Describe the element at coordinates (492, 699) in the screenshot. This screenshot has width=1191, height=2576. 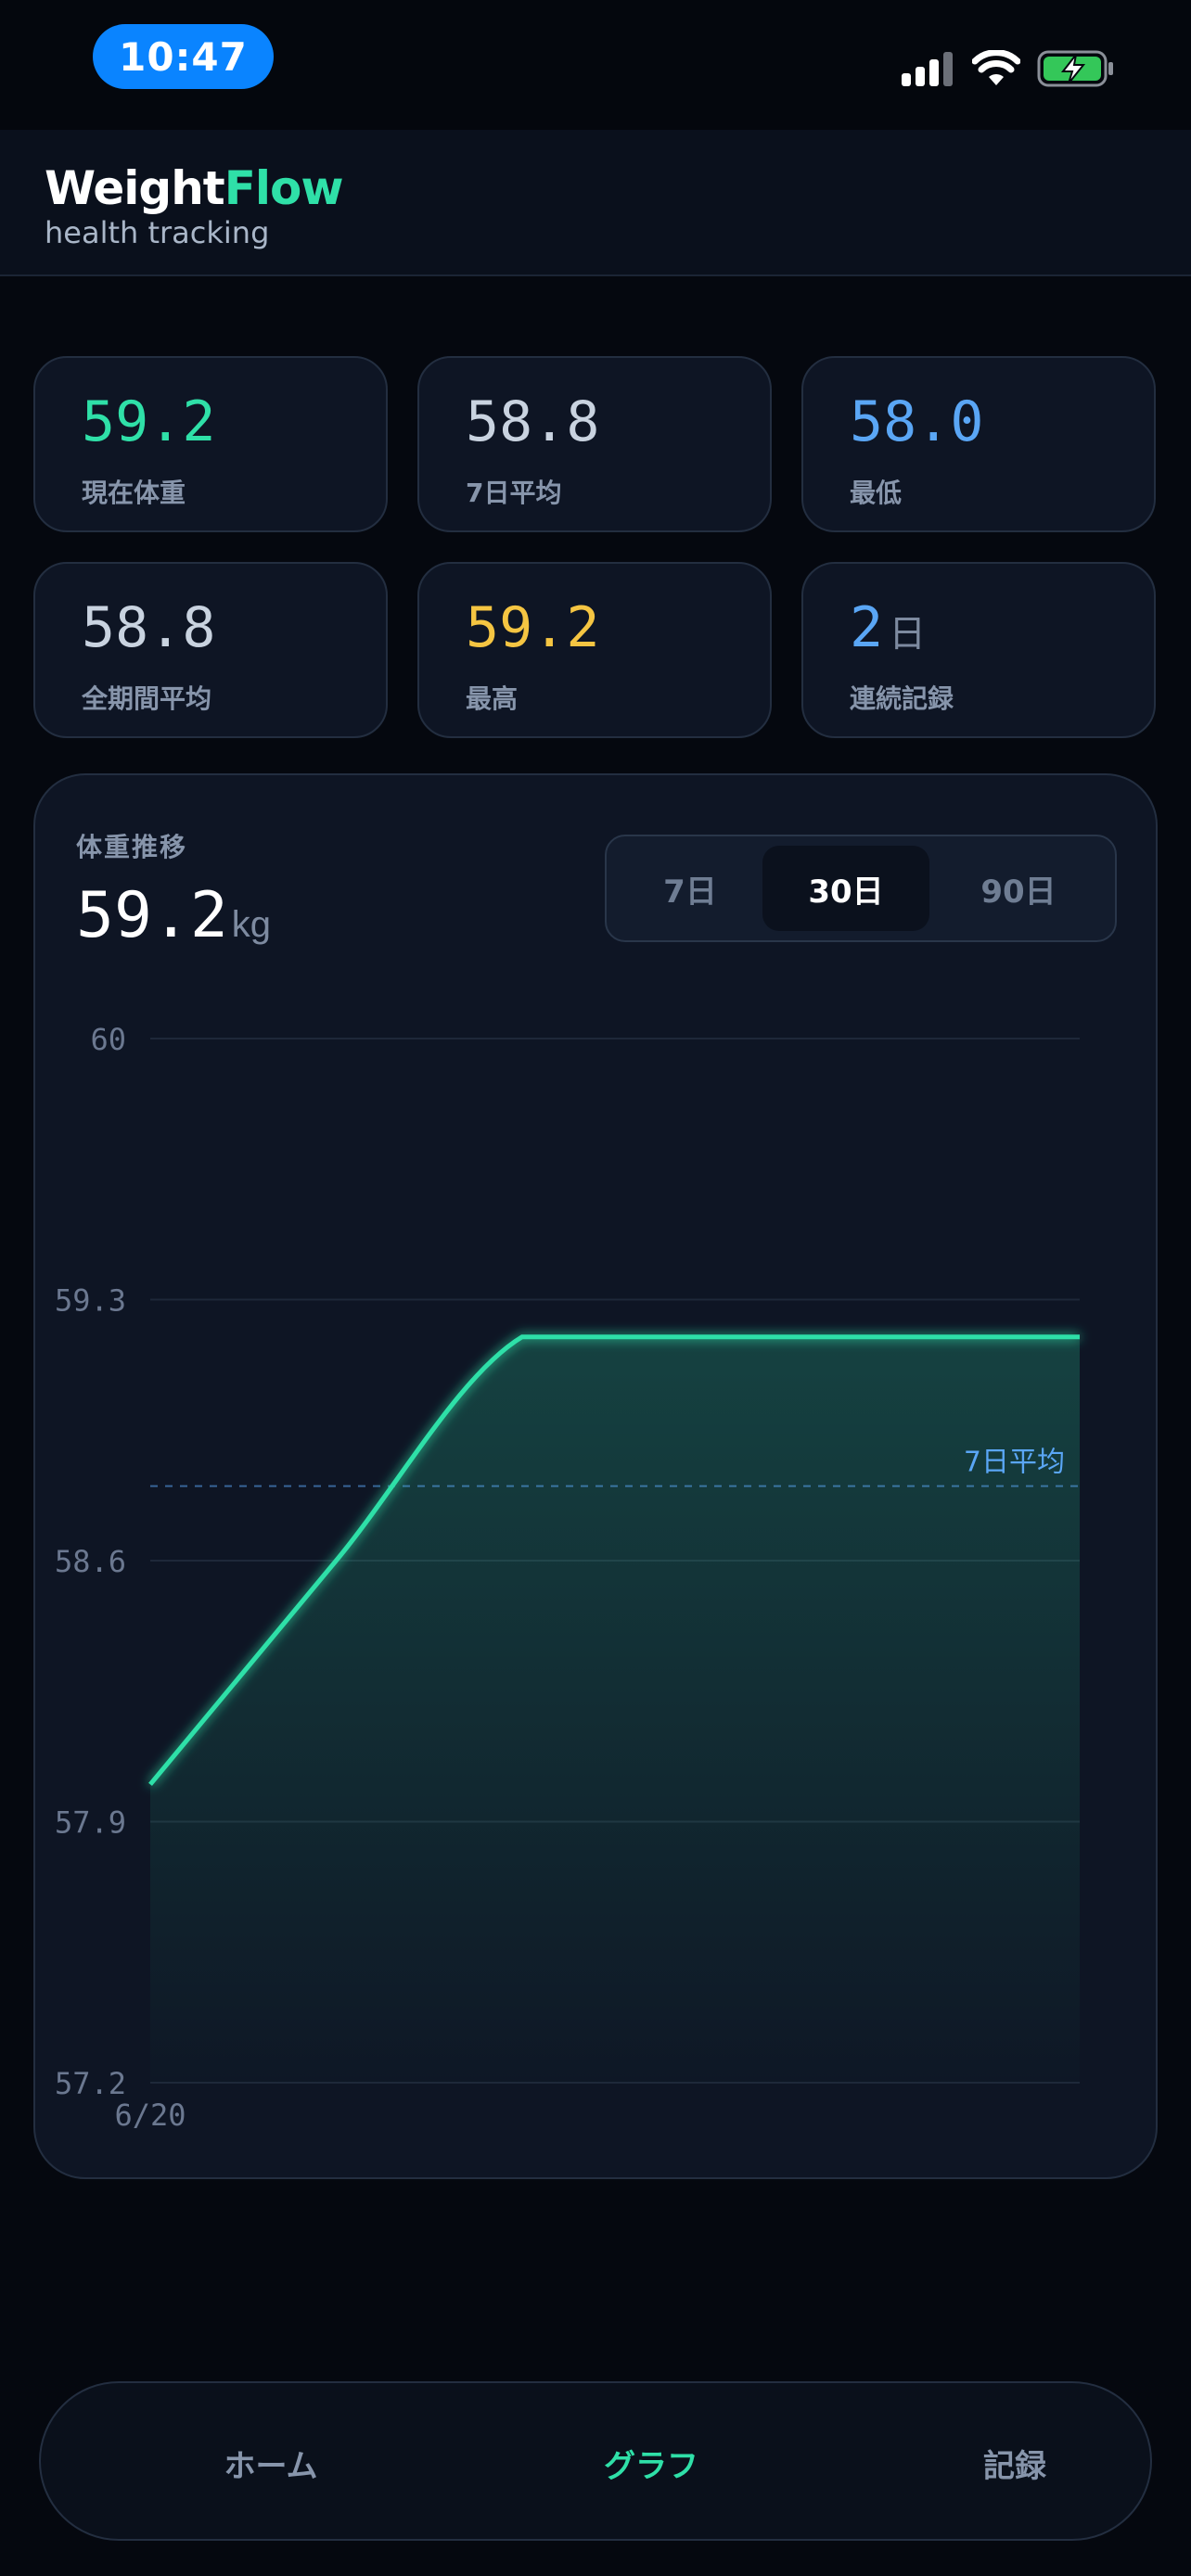
I see `stat-label: 最高` at that location.